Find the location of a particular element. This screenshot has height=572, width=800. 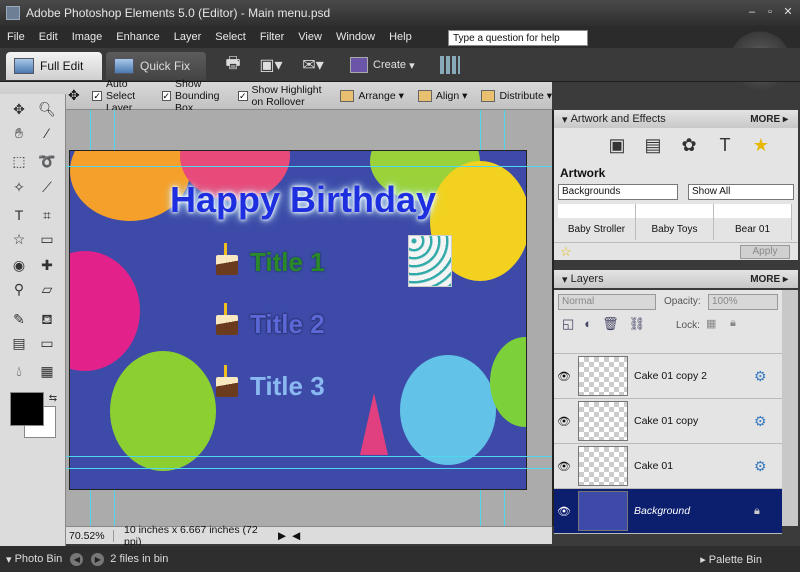

menu-edit: Edit is located at coordinates (48, 37).